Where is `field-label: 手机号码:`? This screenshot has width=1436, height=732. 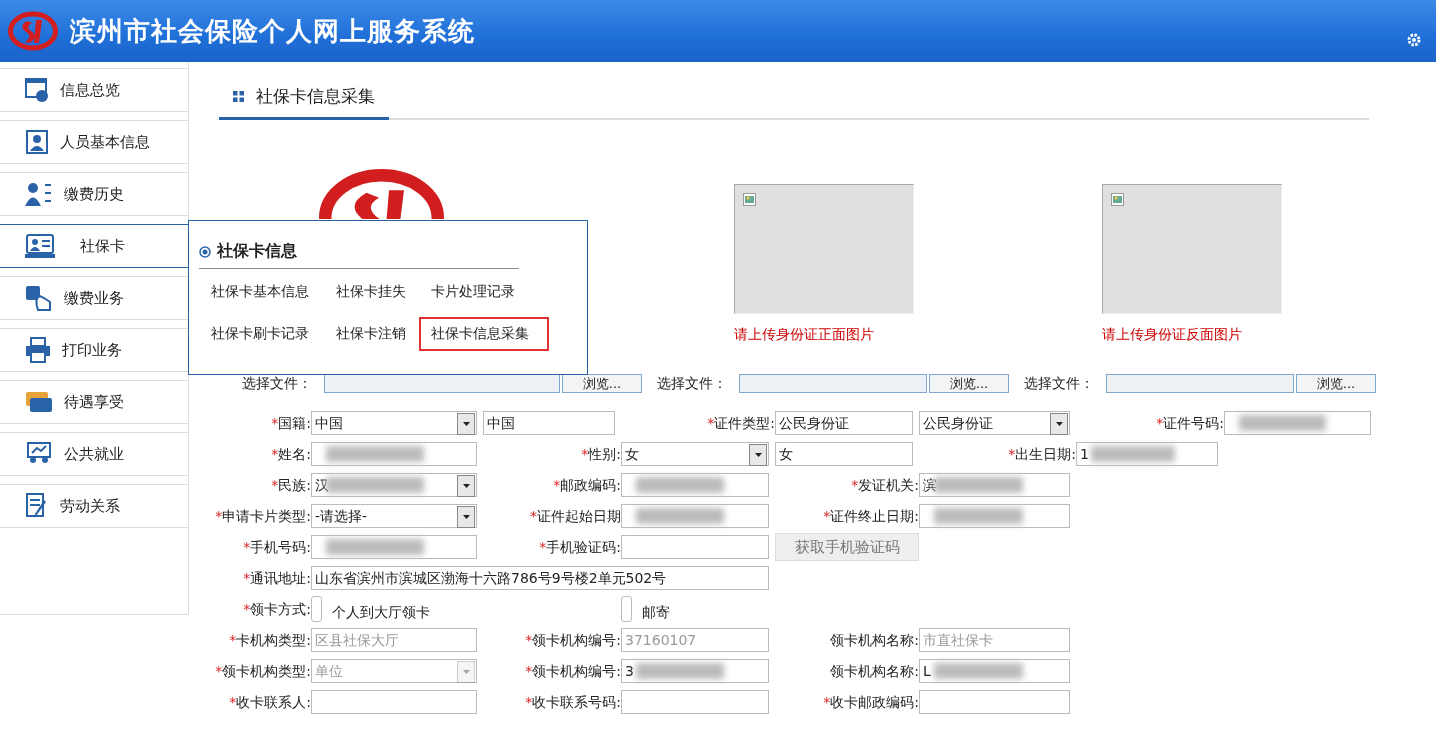 field-label: 手机号码: is located at coordinates (280, 547).